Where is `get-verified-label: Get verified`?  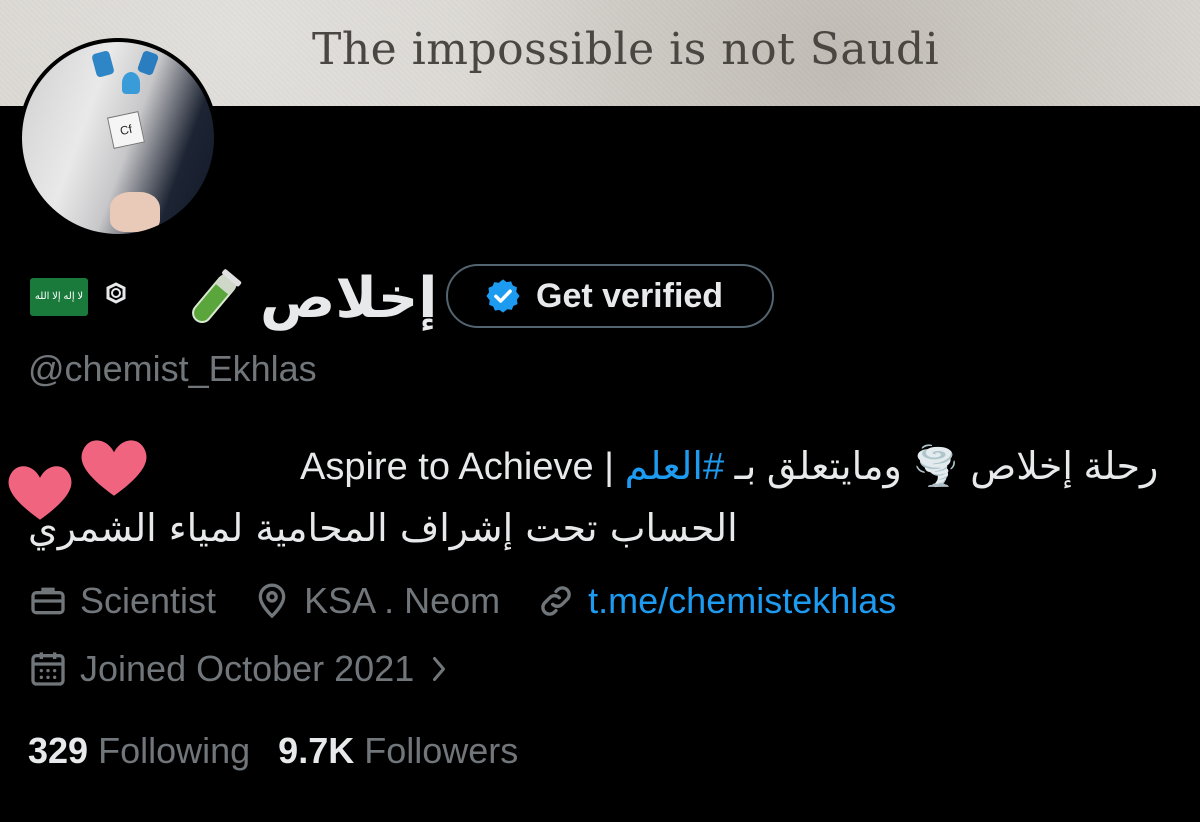
get-verified-label: Get verified is located at coordinates (630, 295).